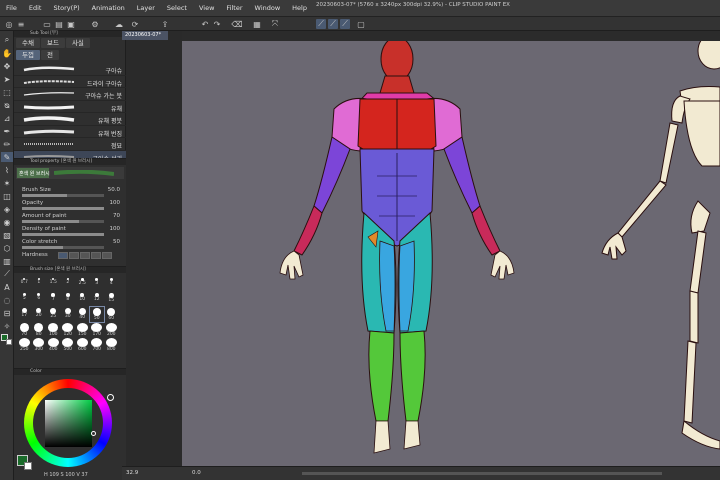 Image resolution: width=720 pixels, height=480 pixels. What do you see at coordinates (268, 8) in the screenshot?
I see `menu-window: Window` at bounding box center [268, 8].